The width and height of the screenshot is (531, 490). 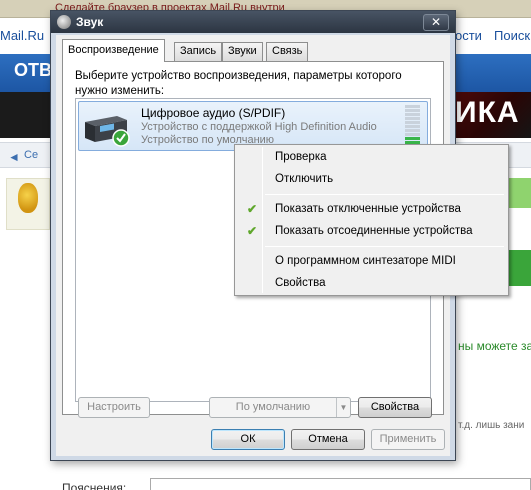 What do you see at coordinates (31, 155) in the screenshot?
I see `subnav-link: Се` at bounding box center [31, 155].